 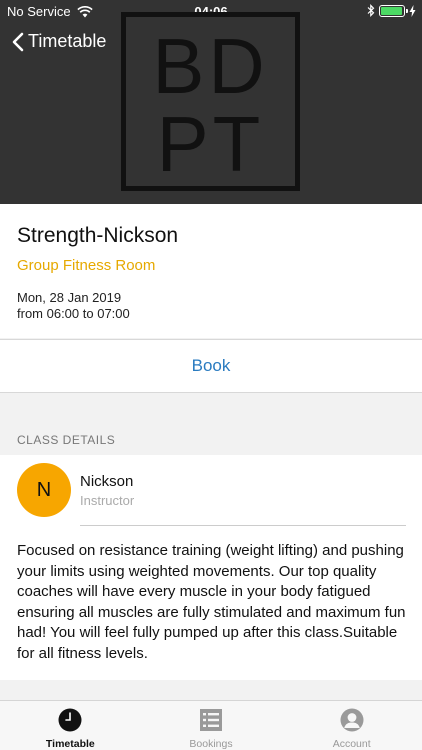 What do you see at coordinates (371, 10) in the screenshot?
I see `bluetooth-icon` at bounding box center [371, 10].